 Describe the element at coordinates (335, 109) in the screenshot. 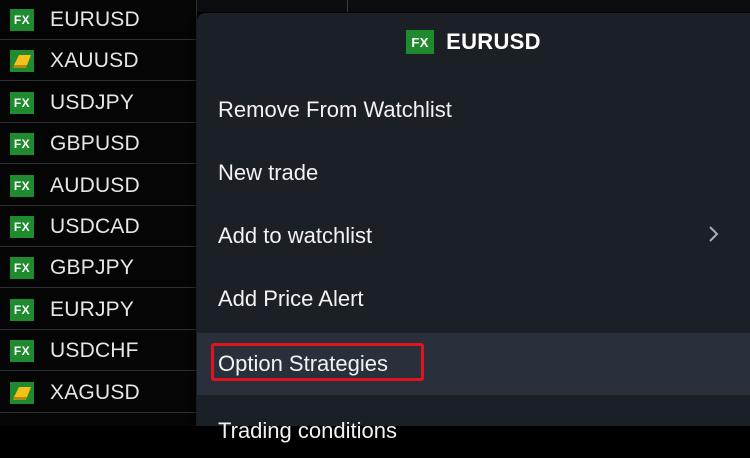

I see `menu-item-label: Remove From Watchlist` at that location.